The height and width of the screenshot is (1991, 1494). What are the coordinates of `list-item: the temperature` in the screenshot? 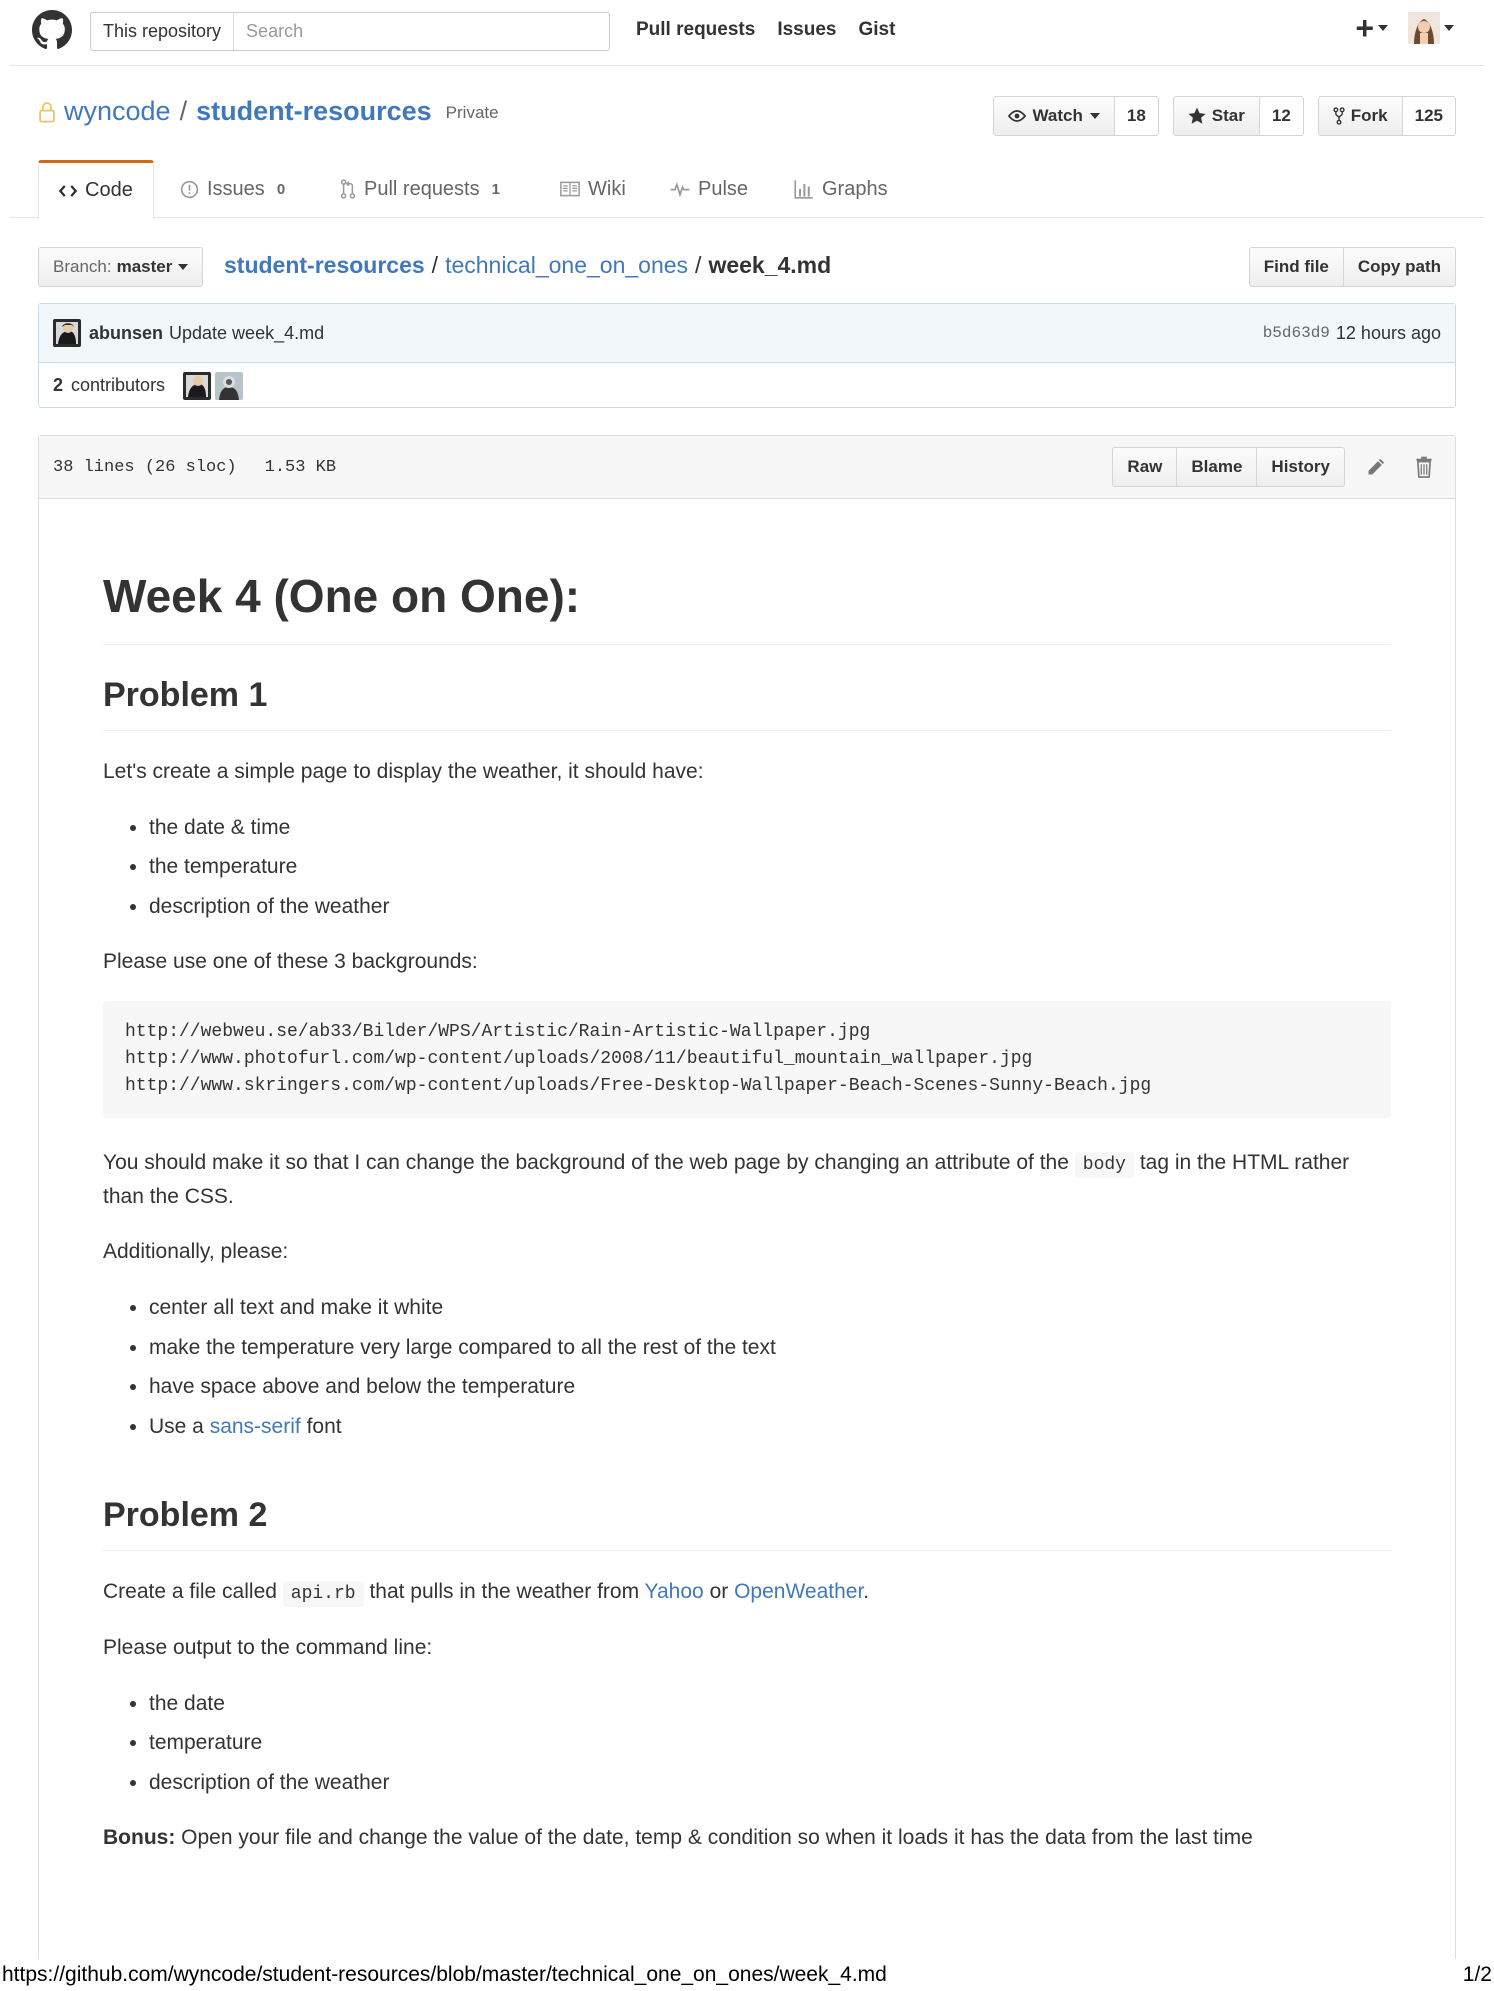 It's located at (770, 867).